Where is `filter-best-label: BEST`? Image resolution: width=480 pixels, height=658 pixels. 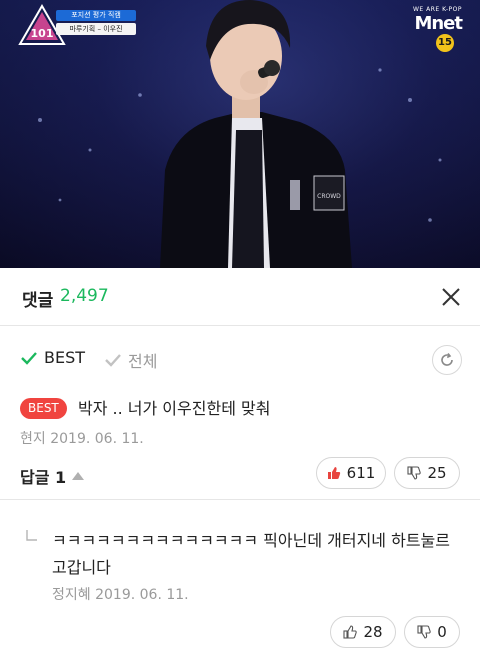 filter-best-label: BEST is located at coordinates (65, 357).